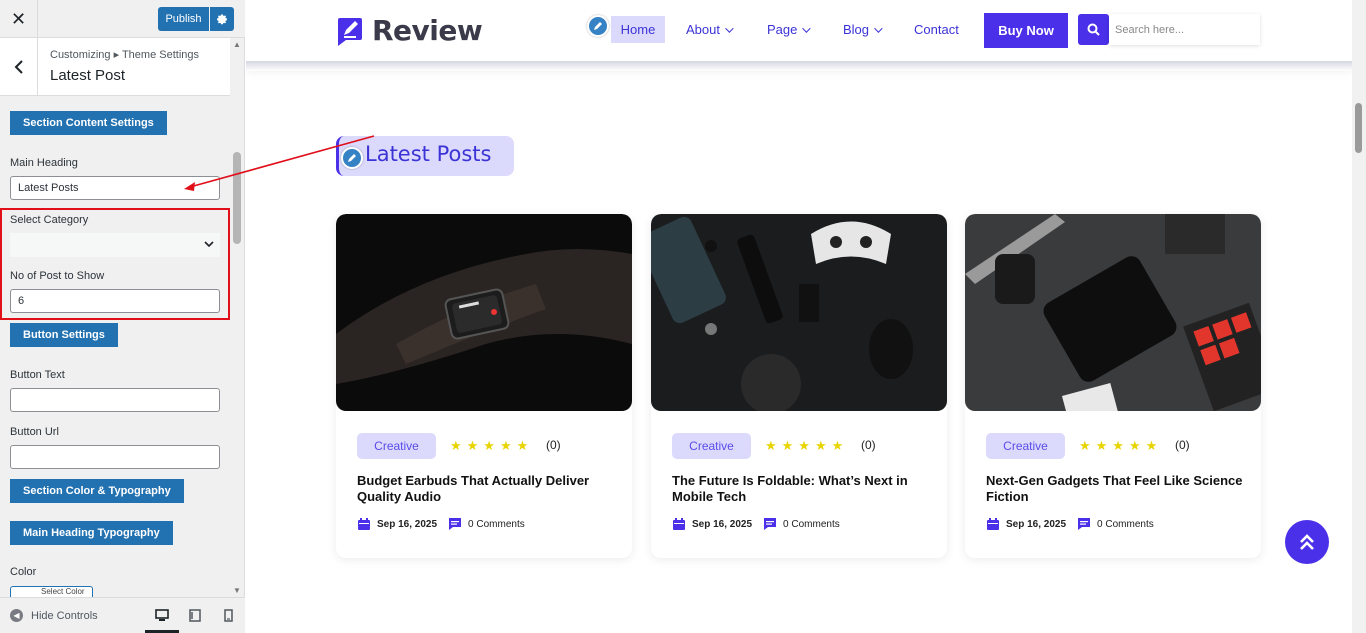  What do you see at coordinates (122, 19) in the screenshot?
I see `customizer-topbar: ✕ Publish` at bounding box center [122, 19].